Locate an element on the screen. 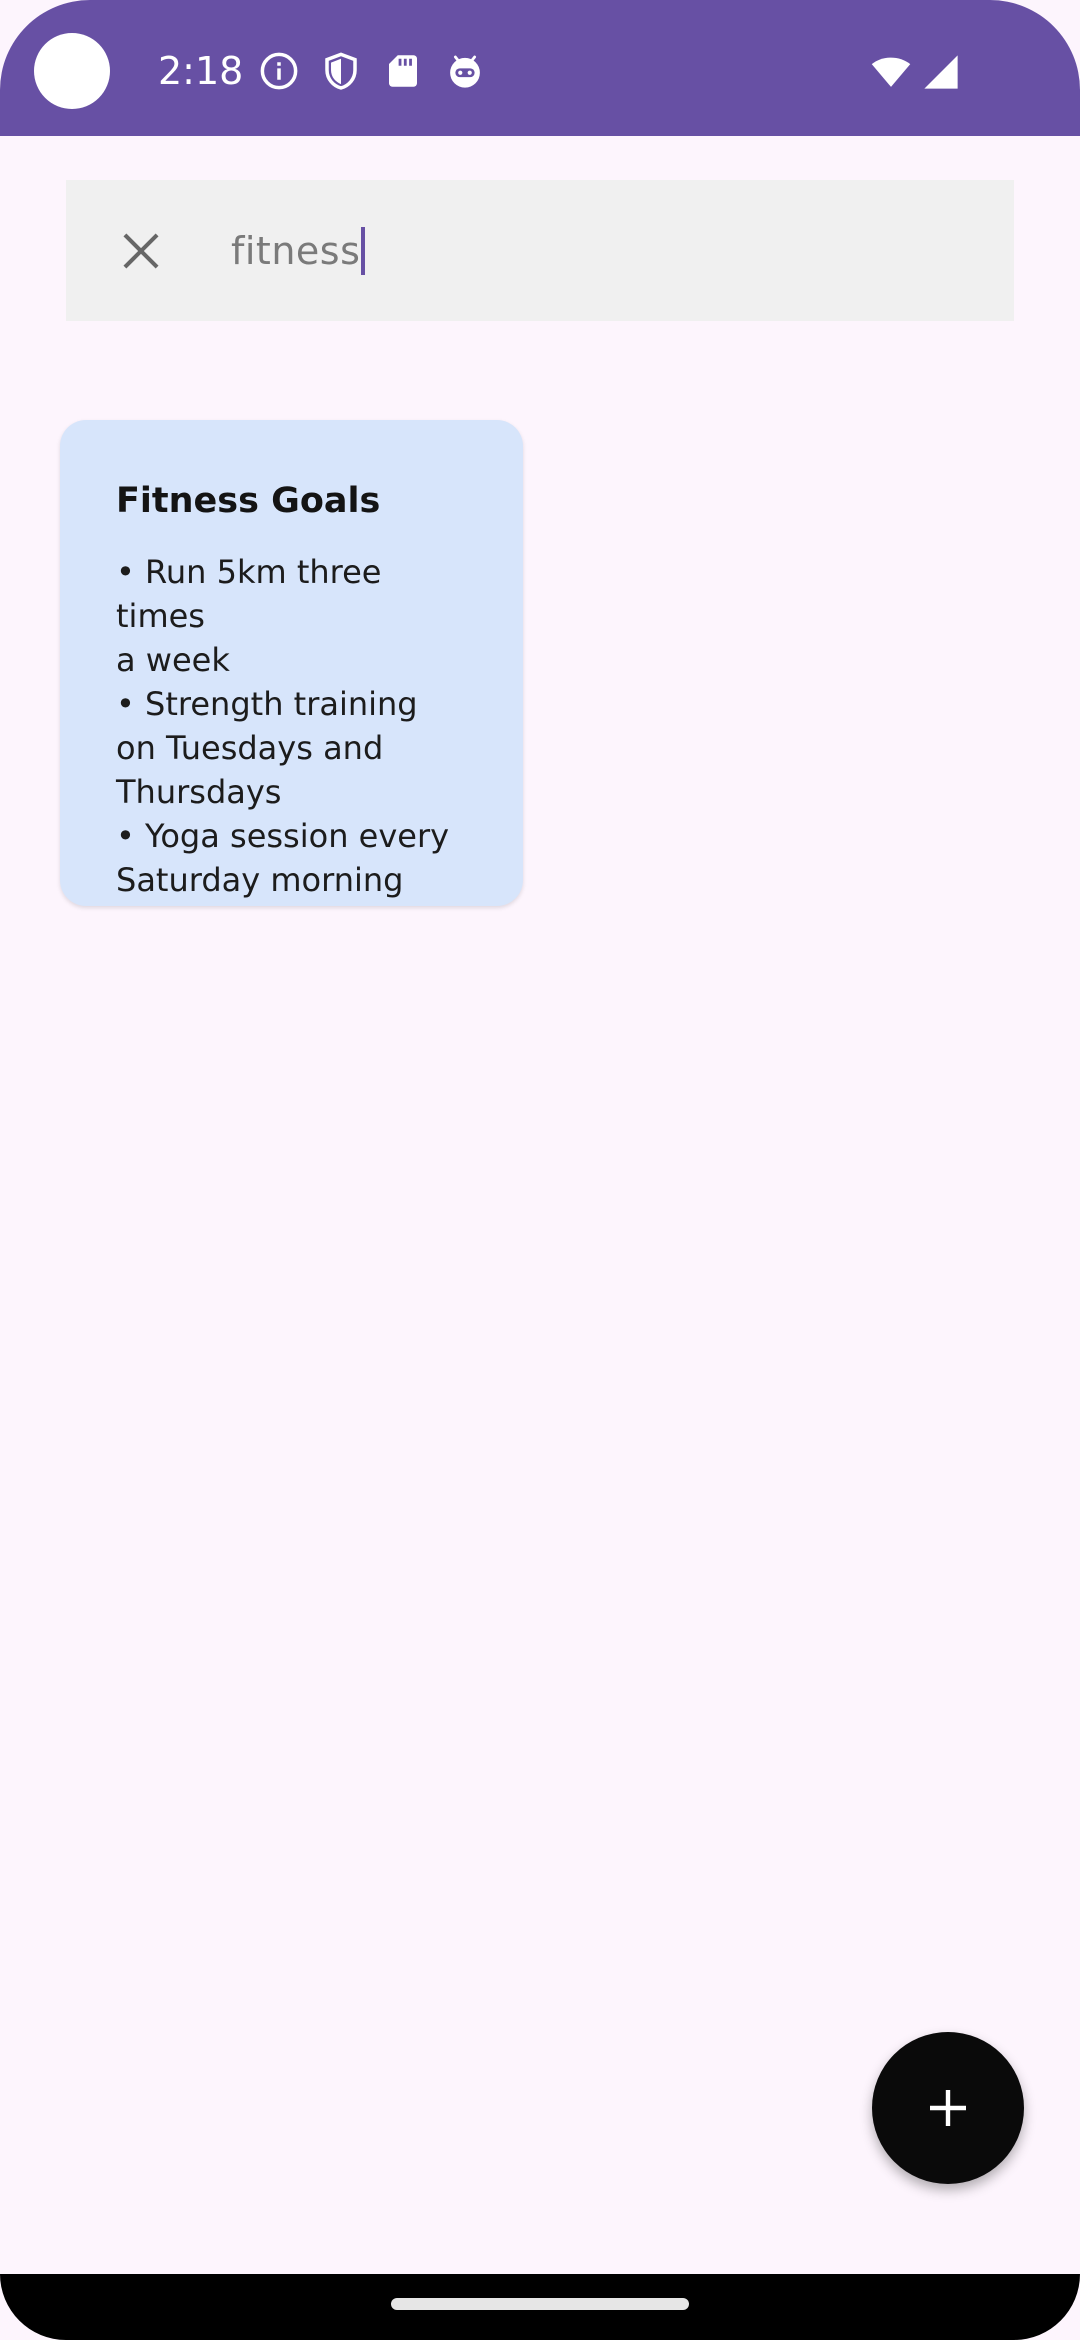 Image resolution: width=1080 pixels, height=2340 pixels. status-time: 2:18 is located at coordinates (201, 71).